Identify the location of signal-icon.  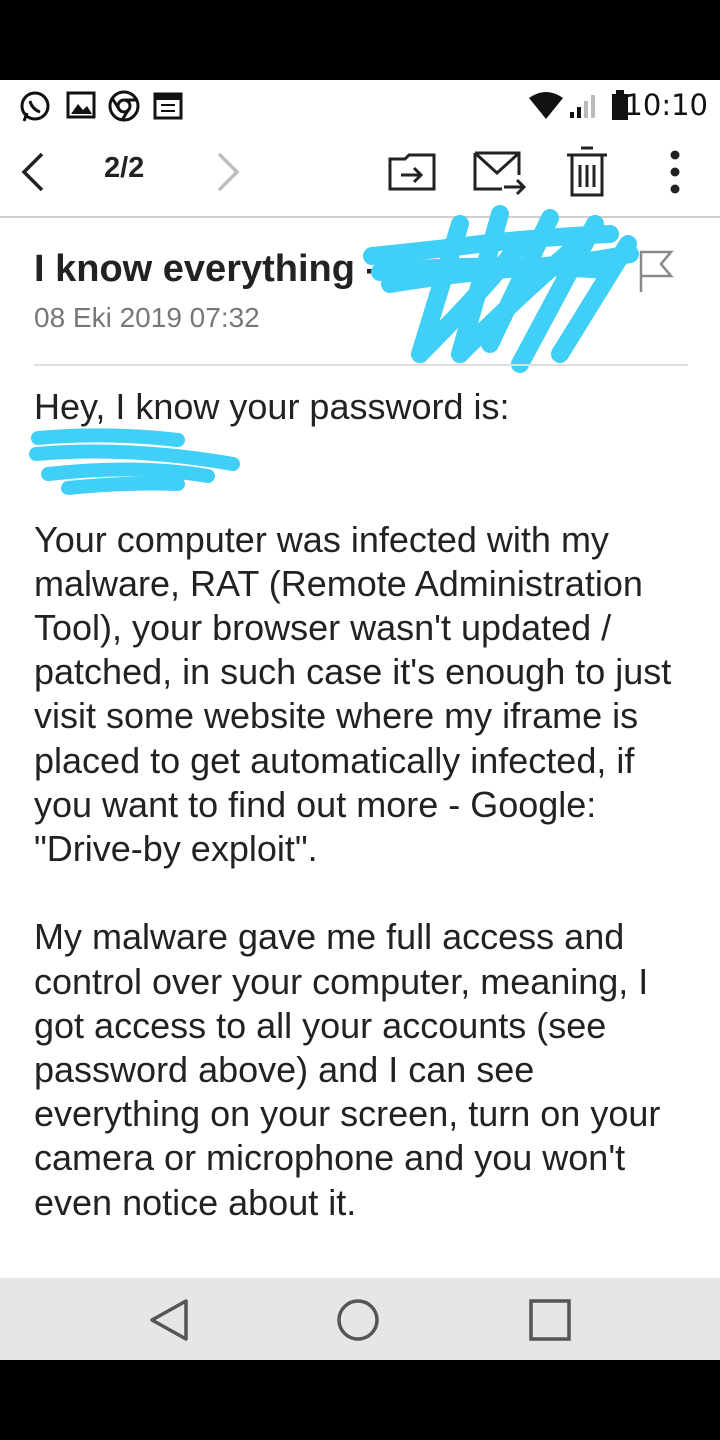
(585, 108).